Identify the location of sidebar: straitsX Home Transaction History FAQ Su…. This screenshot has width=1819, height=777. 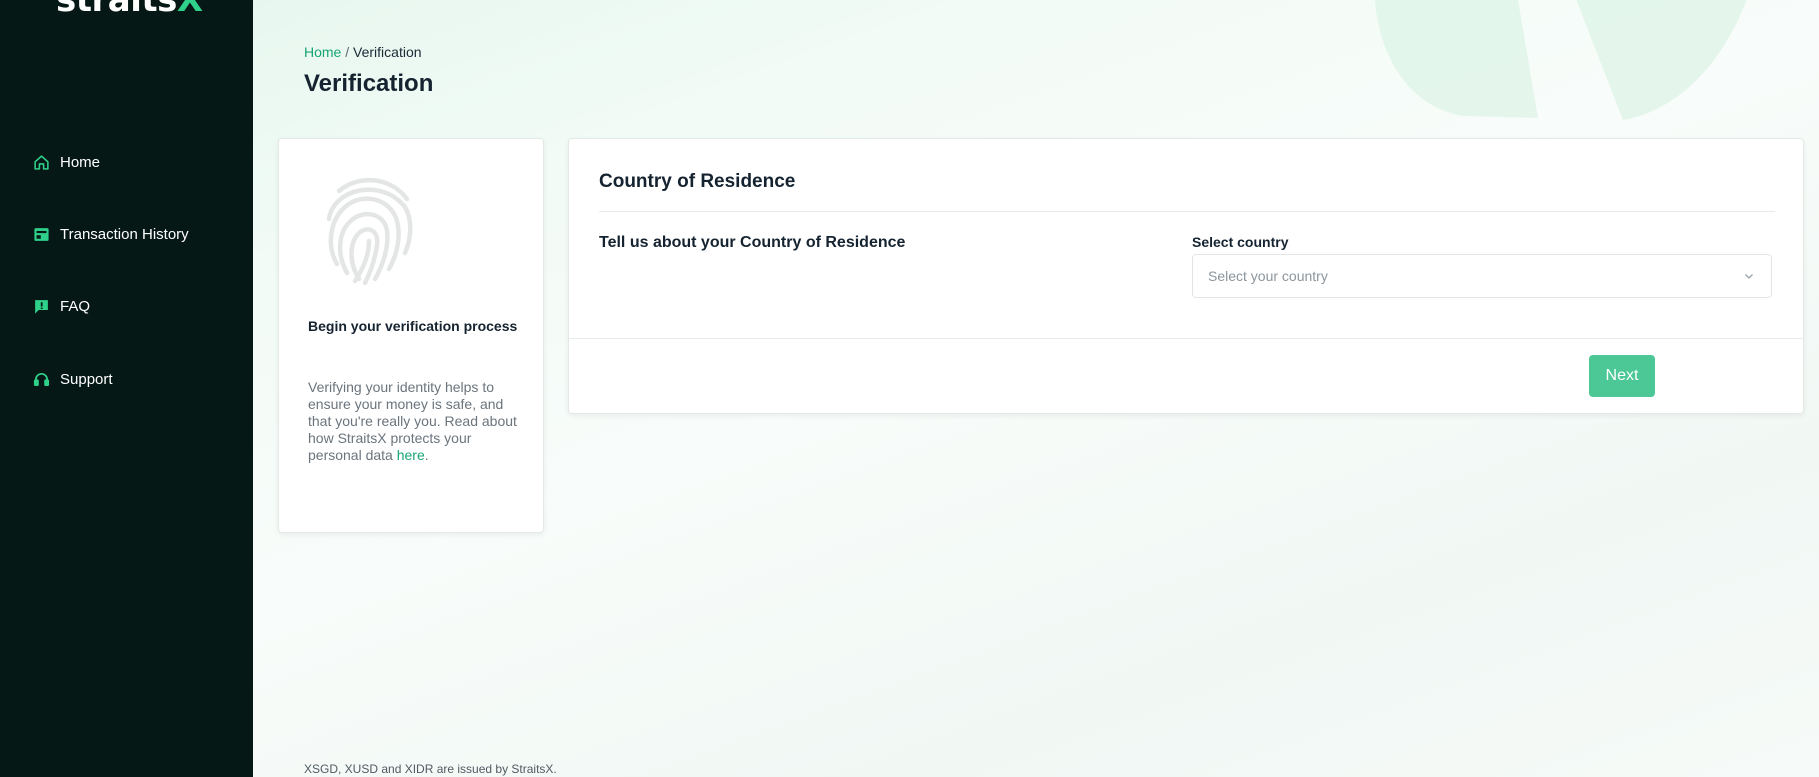
(126, 388).